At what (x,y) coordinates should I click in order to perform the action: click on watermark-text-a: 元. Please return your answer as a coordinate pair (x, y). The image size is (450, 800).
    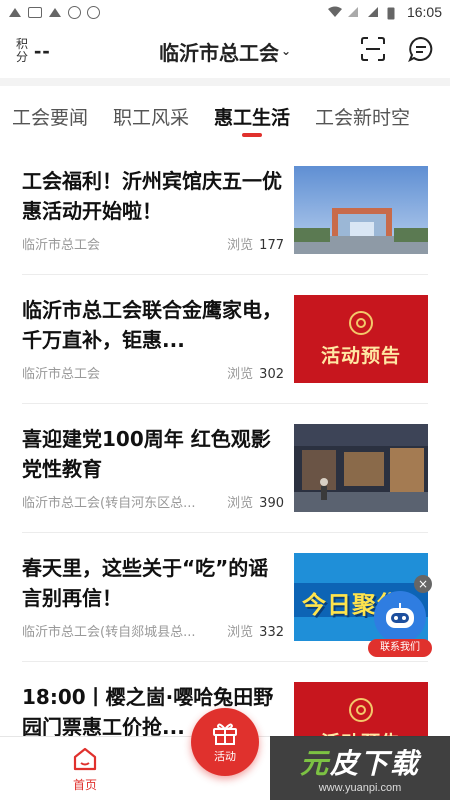
    Looking at the image, I should click on (314, 763).